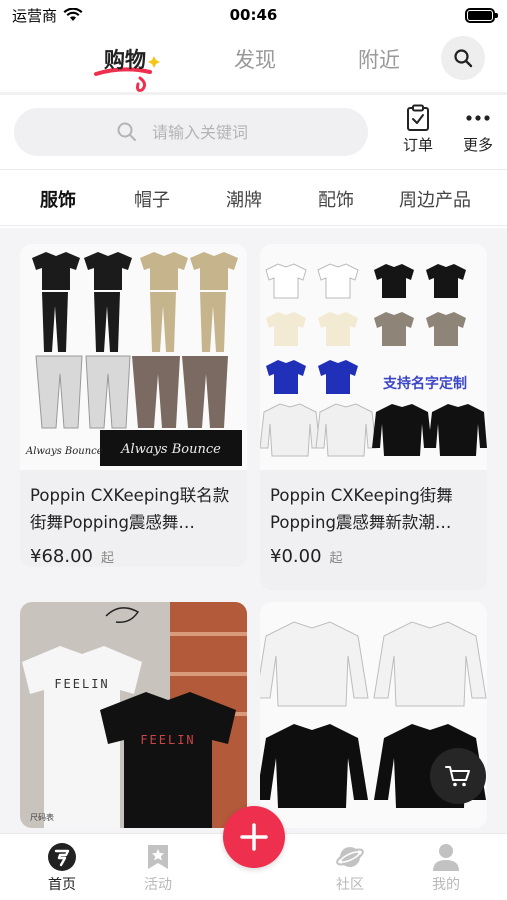  I want to click on product-image: FEELIN FEELIN 尺码表, so click(133, 715).